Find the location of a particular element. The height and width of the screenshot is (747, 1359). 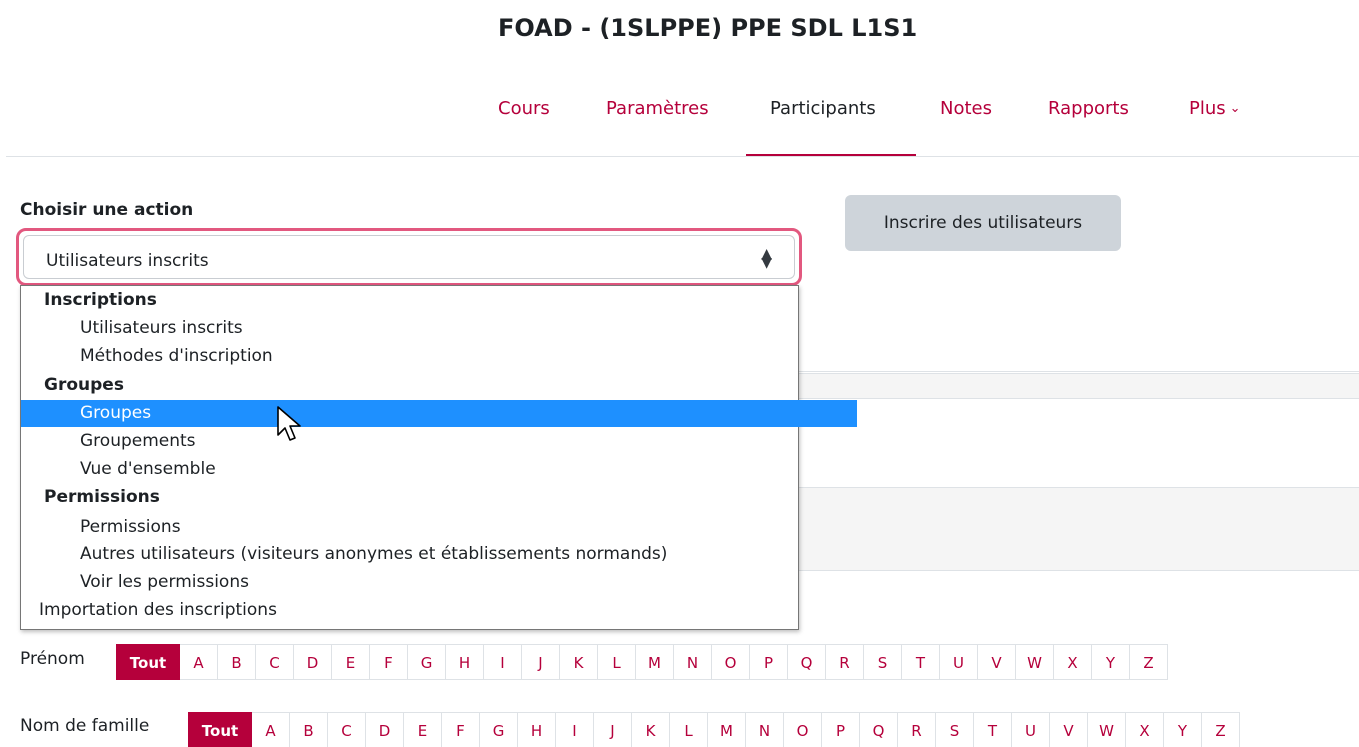

lastname-letter-j: J is located at coordinates (613, 729).